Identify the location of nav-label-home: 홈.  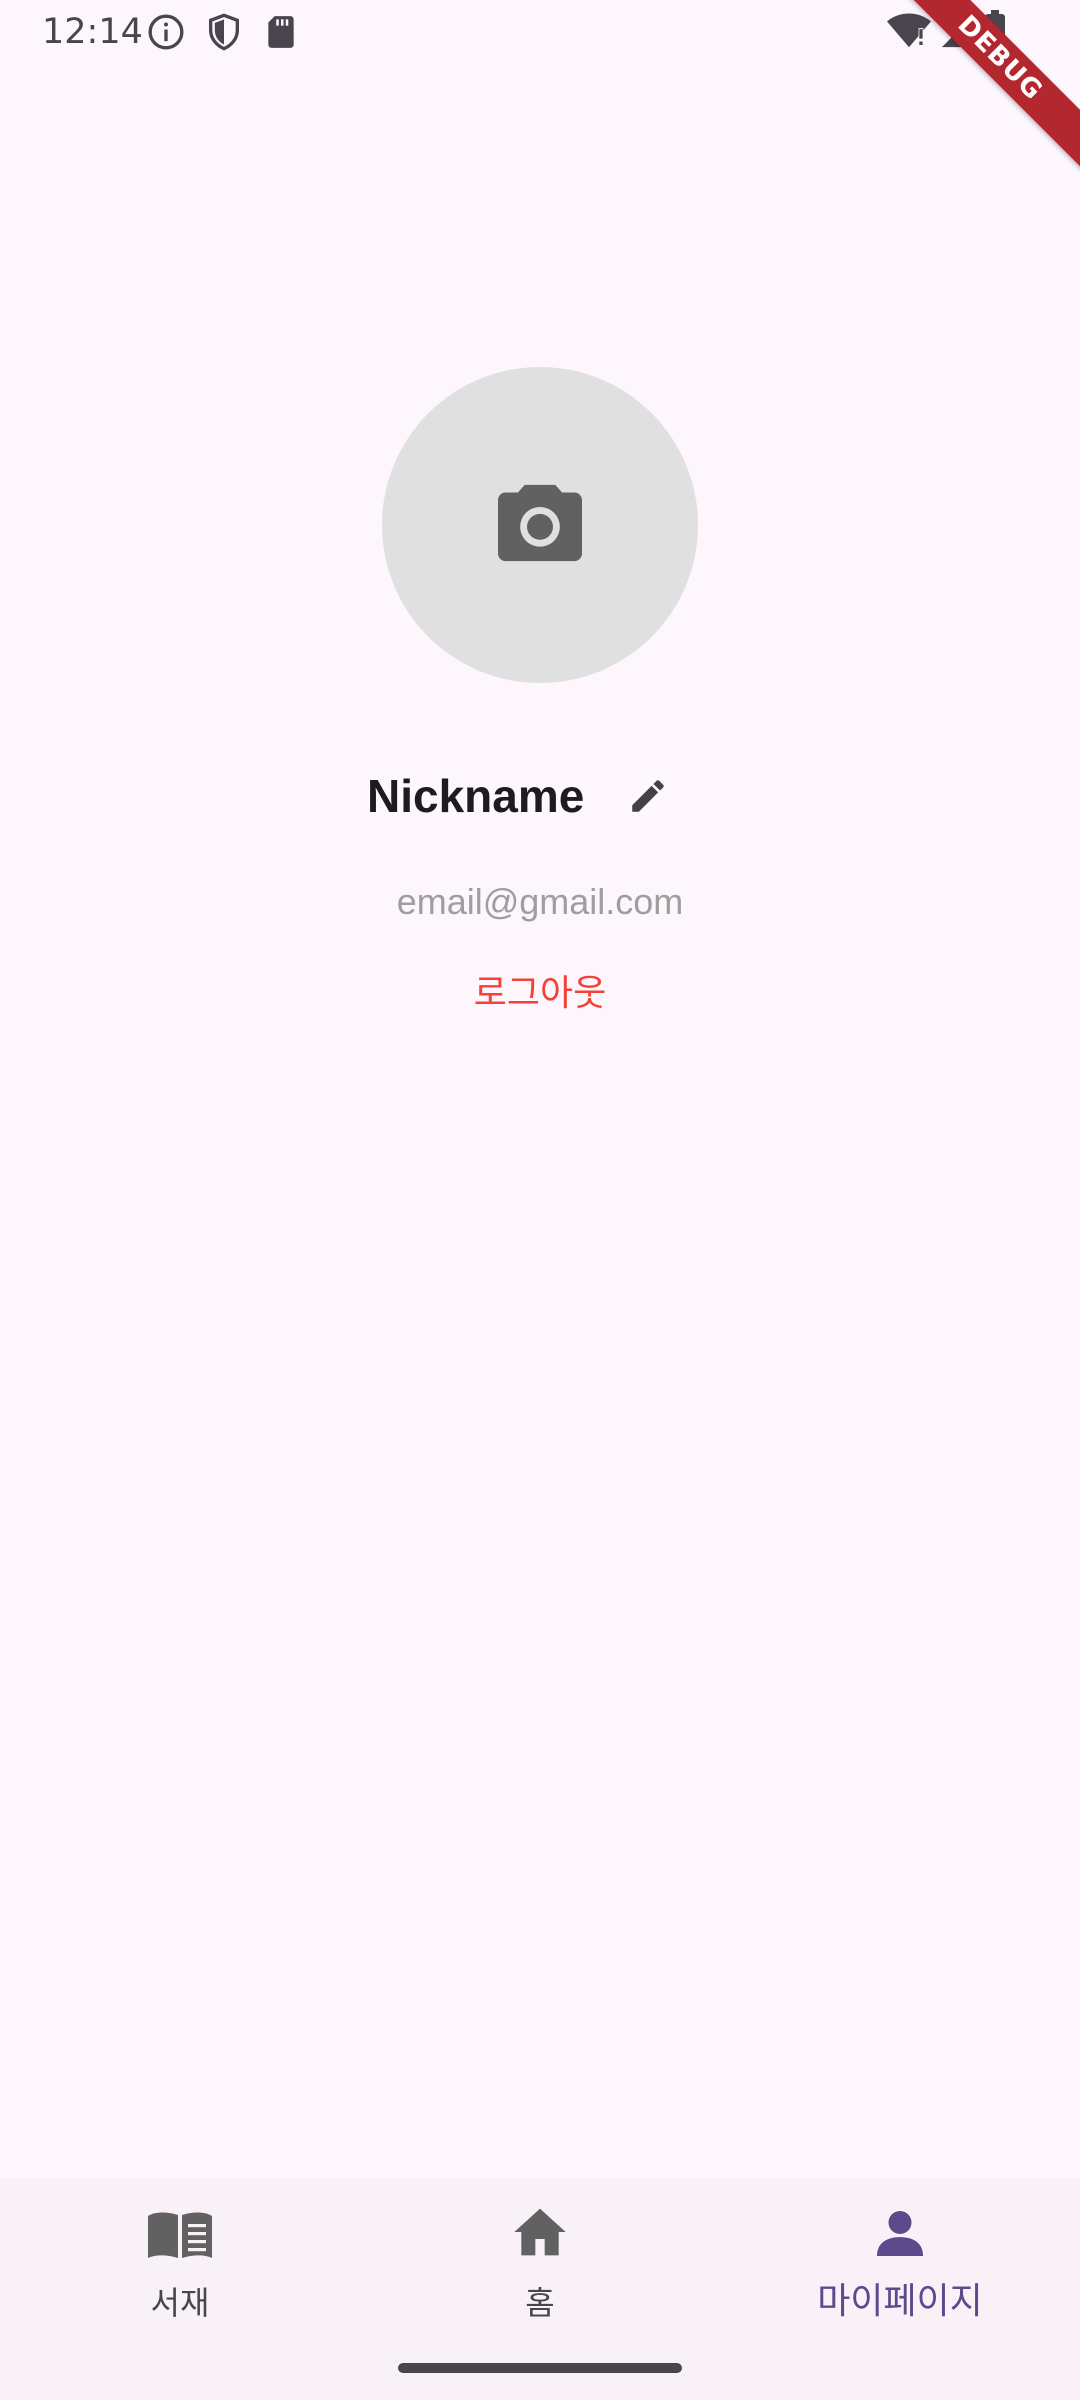
(540, 2303).